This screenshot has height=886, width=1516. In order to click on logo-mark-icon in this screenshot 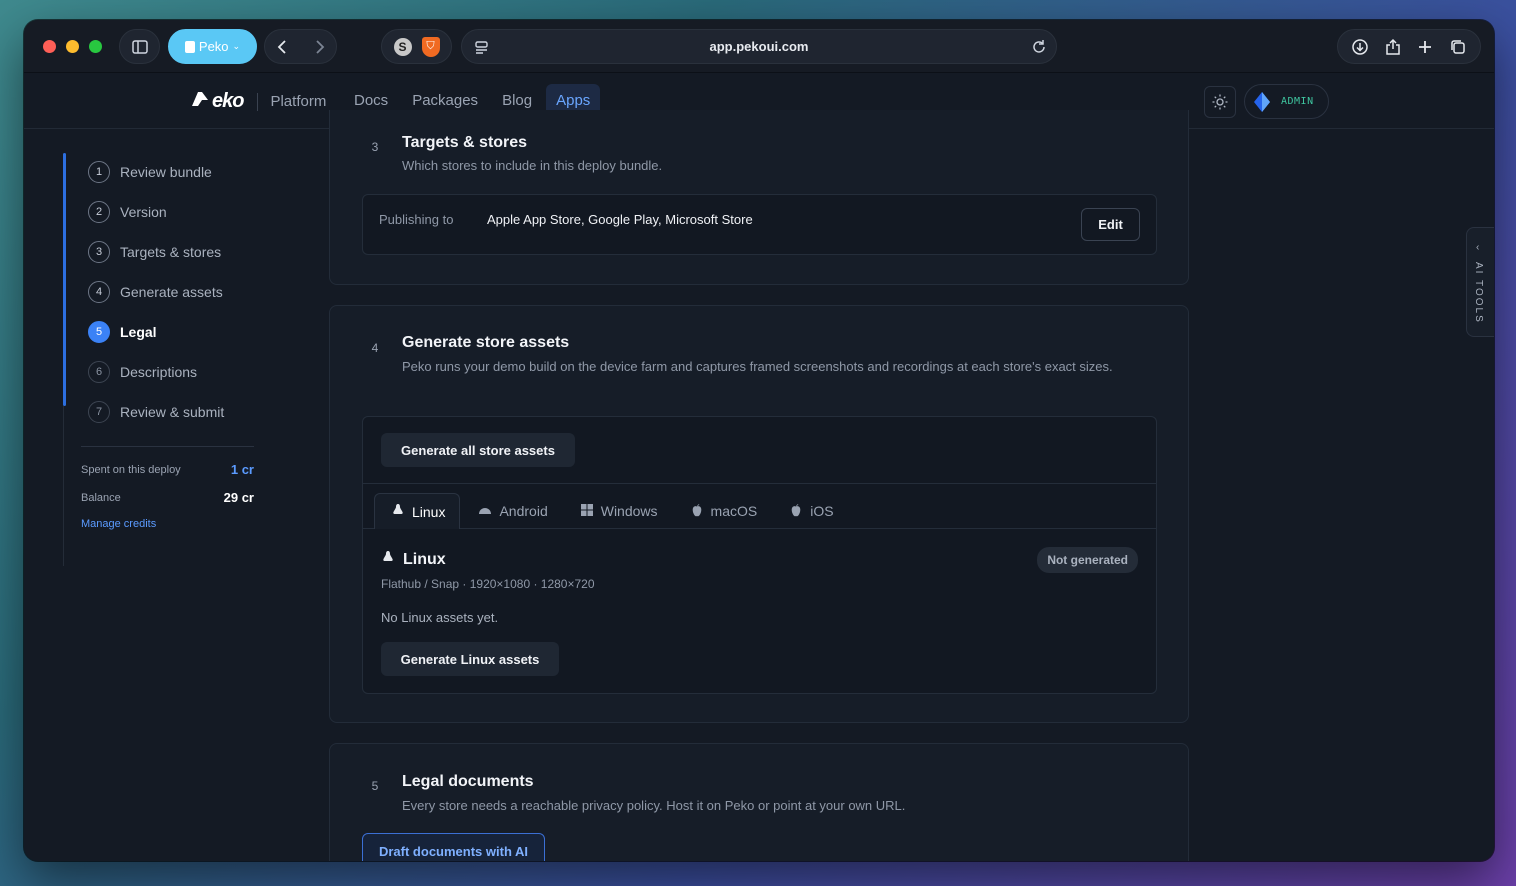, I will do `click(201, 101)`.